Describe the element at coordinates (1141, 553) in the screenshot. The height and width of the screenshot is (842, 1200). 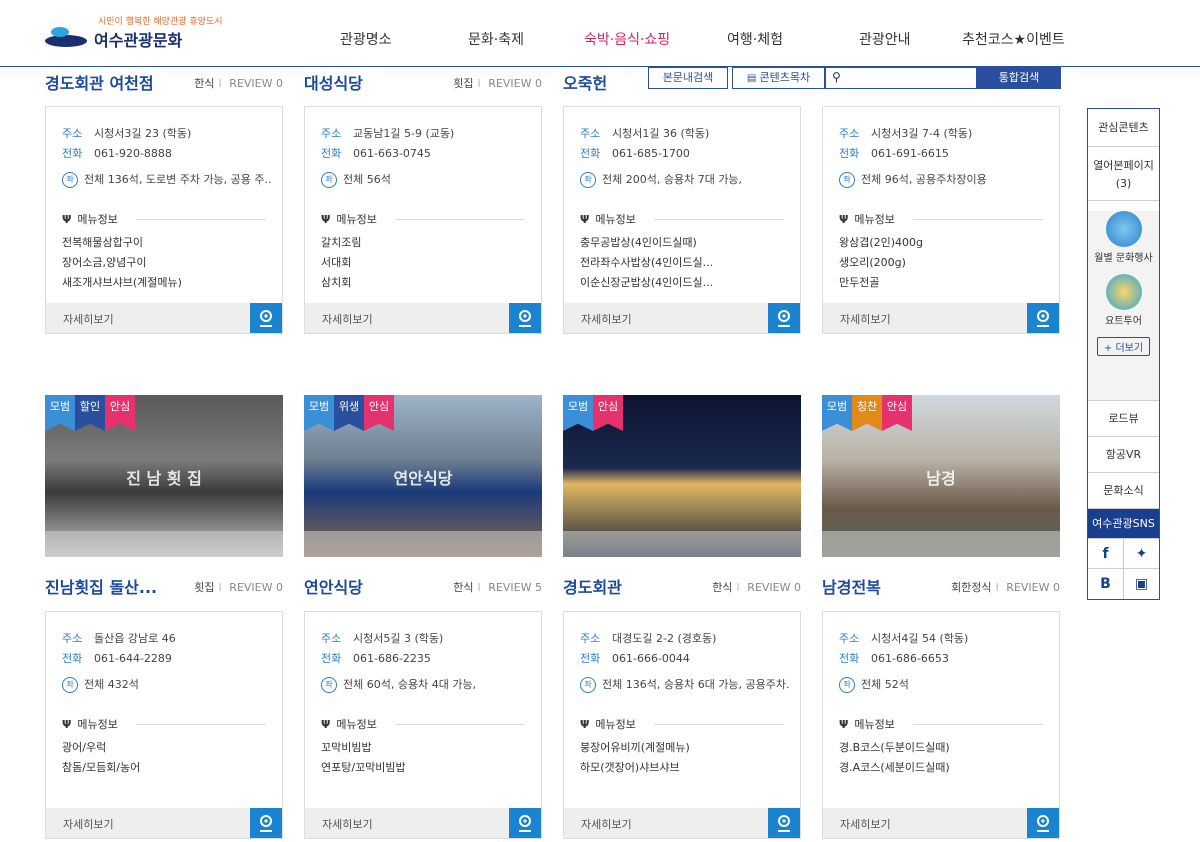
I see `twitter-icon: ✦` at that location.